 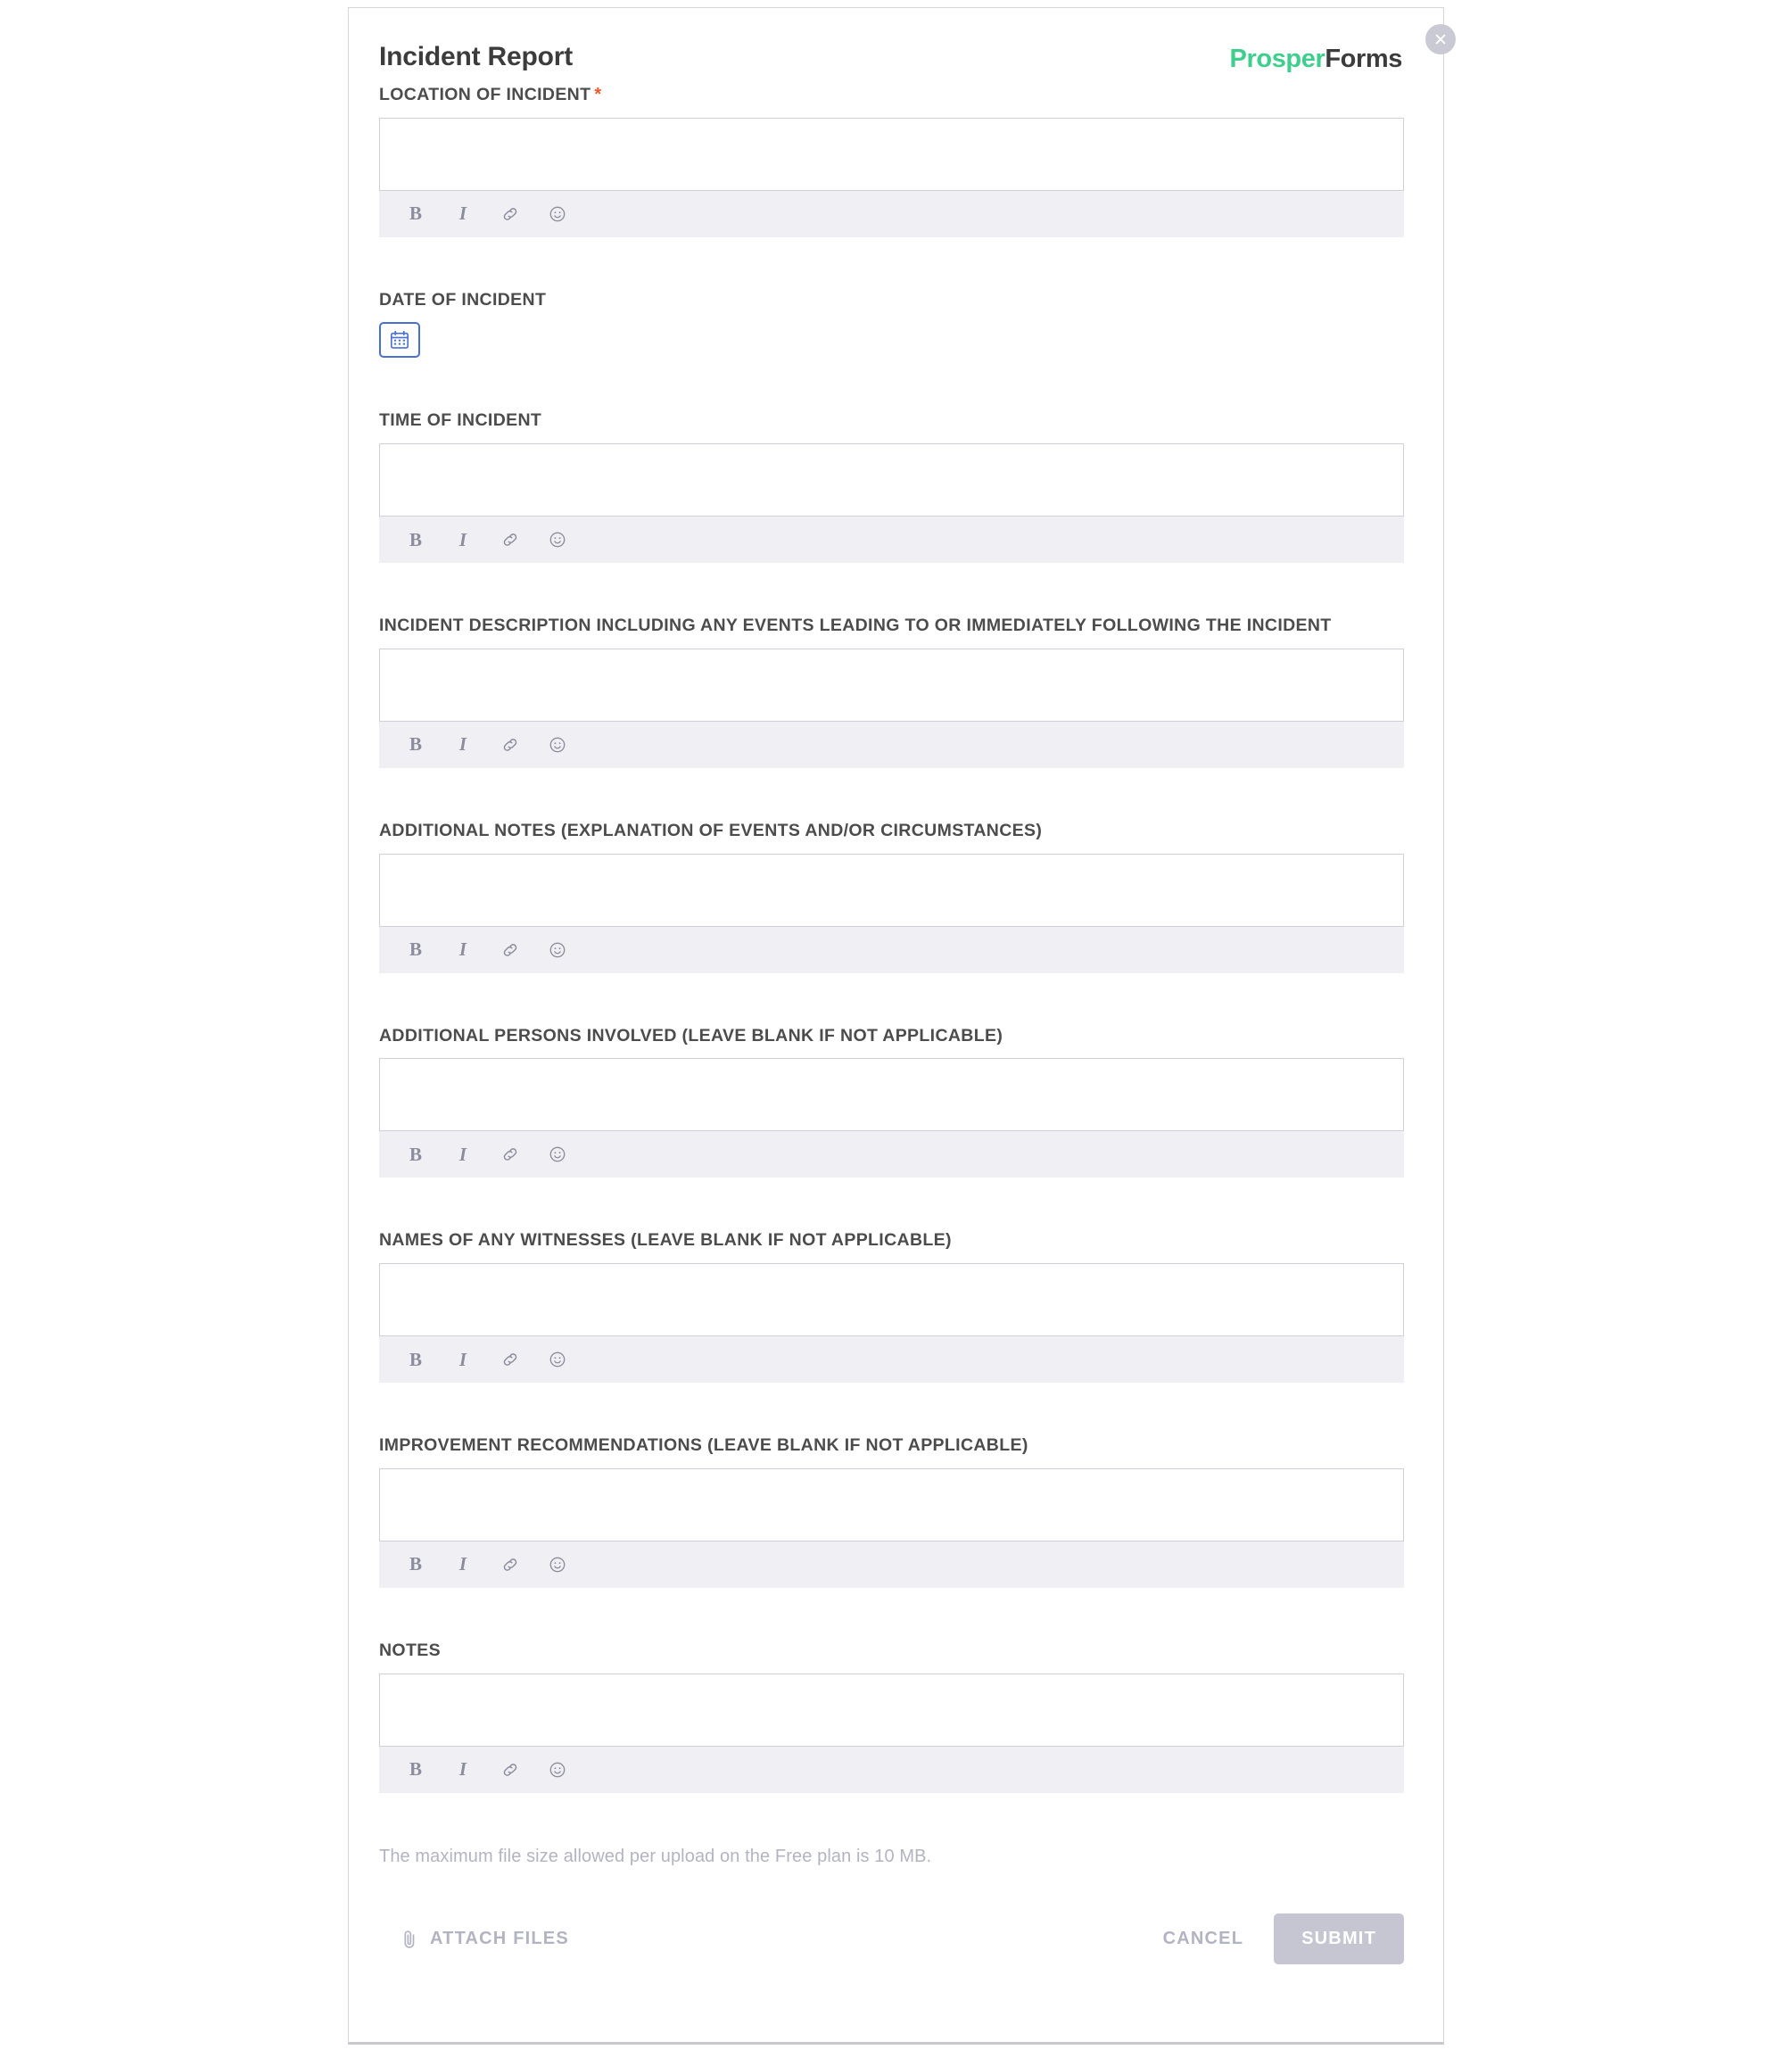 I want to click on attach-files-label: ATTACH FILES, so click(x=499, y=1939).